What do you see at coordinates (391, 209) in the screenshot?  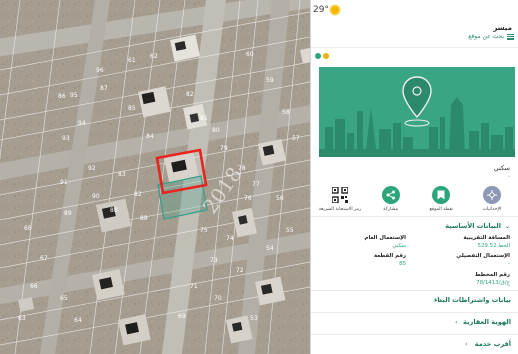 I see `share-label: مشاركة` at bounding box center [391, 209].